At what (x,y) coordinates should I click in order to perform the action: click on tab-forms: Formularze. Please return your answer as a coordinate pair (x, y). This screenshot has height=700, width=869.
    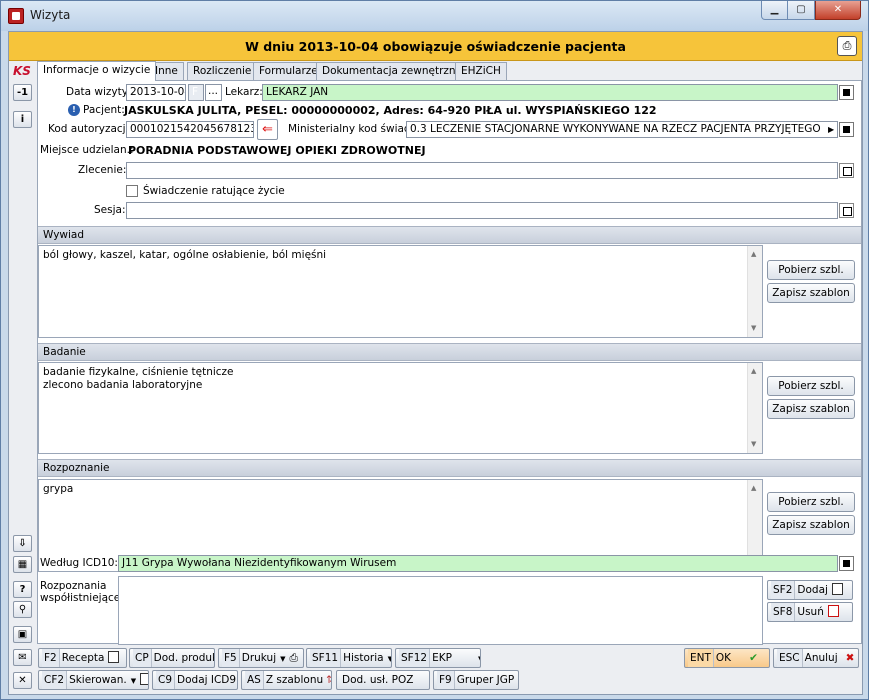
    Looking at the image, I should click on (288, 71).